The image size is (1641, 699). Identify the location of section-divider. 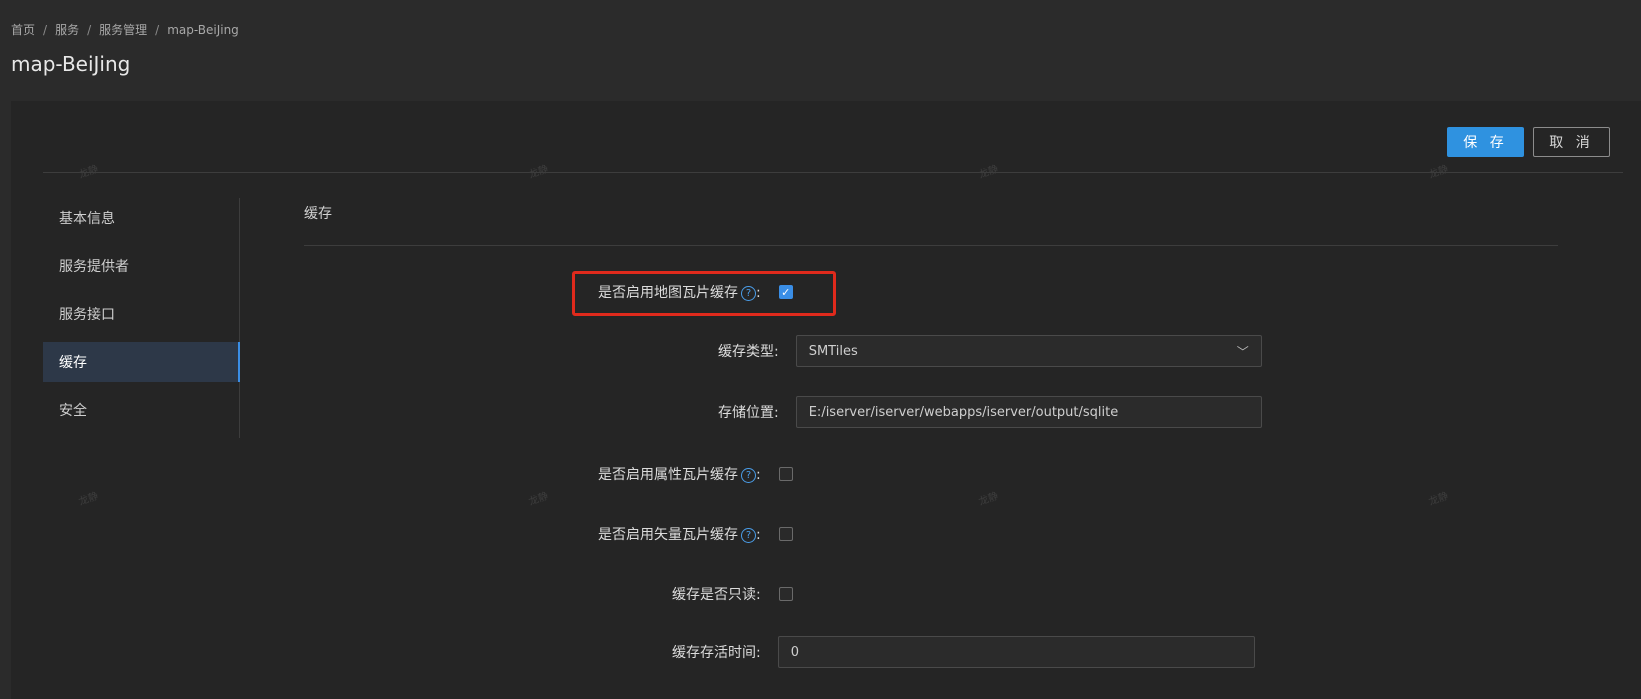
(931, 245).